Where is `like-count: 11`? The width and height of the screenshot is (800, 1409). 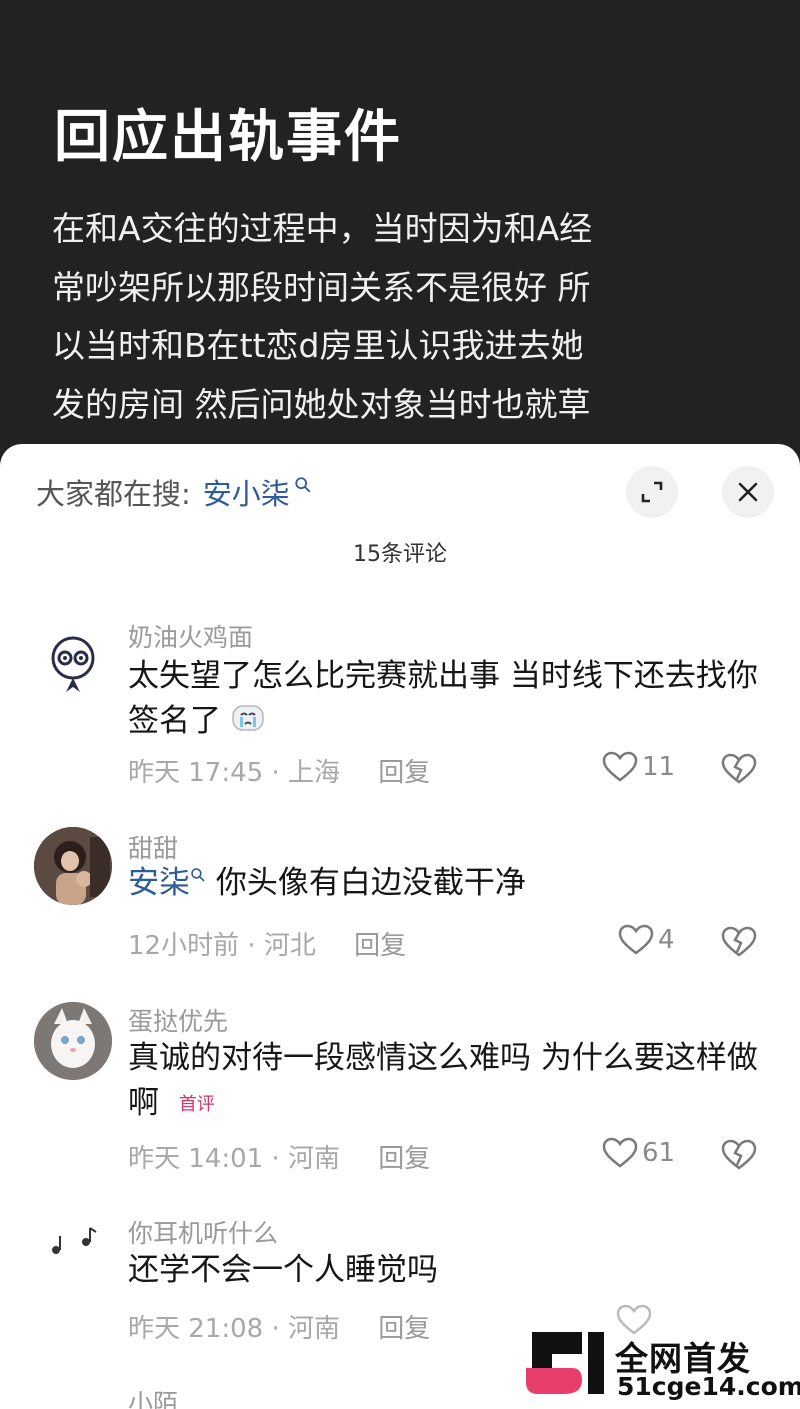 like-count: 11 is located at coordinates (659, 767).